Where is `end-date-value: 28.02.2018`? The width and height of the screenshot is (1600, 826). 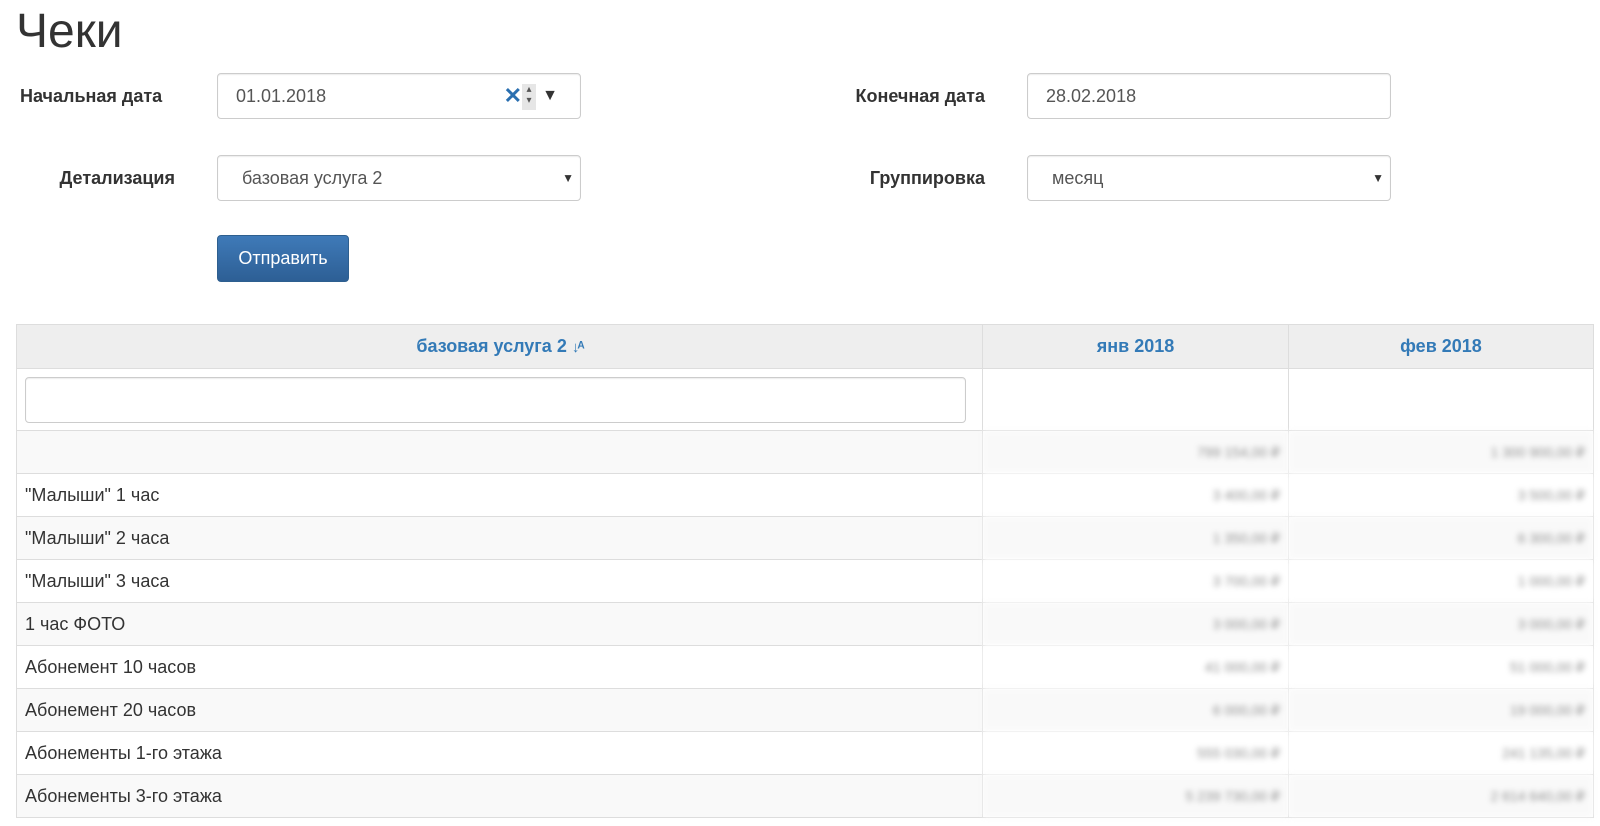
end-date-value: 28.02.2018 is located at coordinates (1091, 96).